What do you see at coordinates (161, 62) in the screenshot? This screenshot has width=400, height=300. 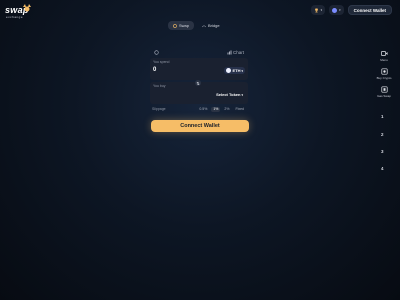 I see `pay-label: You spend` at bounding box center [161, 62].